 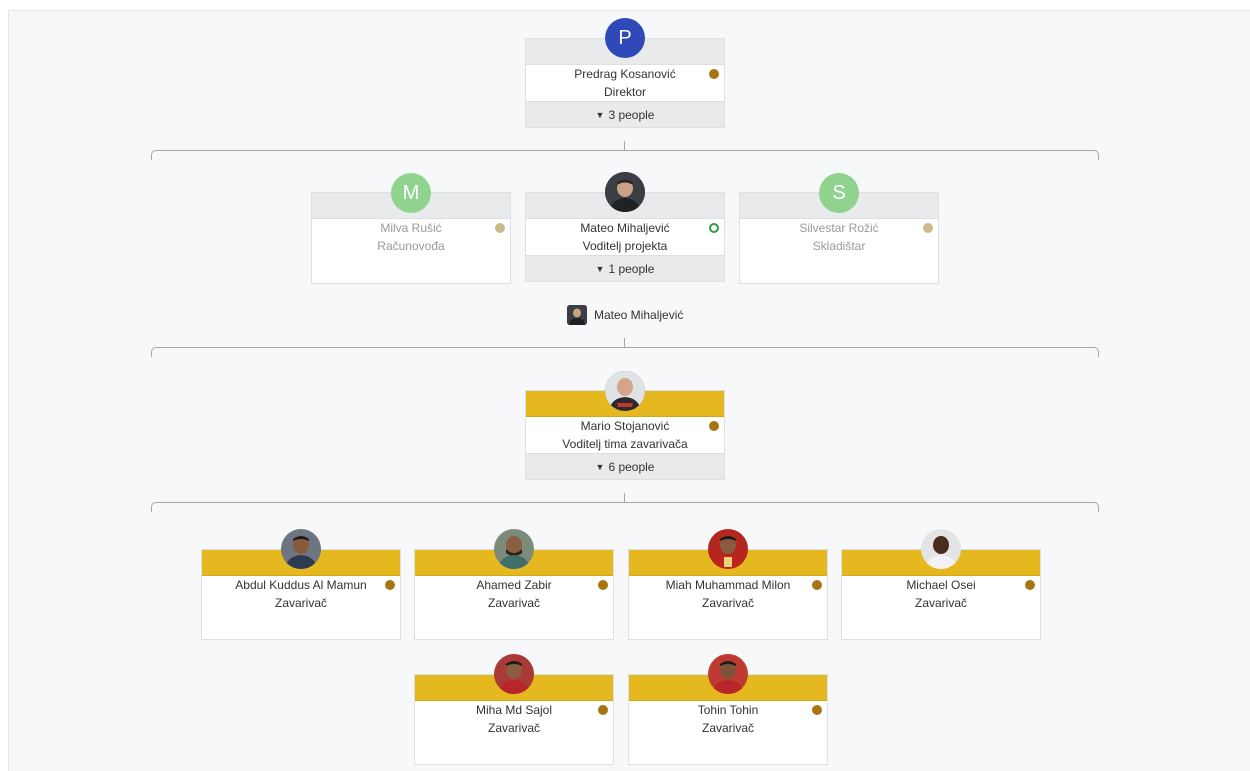 I want to click on reports-count: 1 people, so click(x=631, y=269).